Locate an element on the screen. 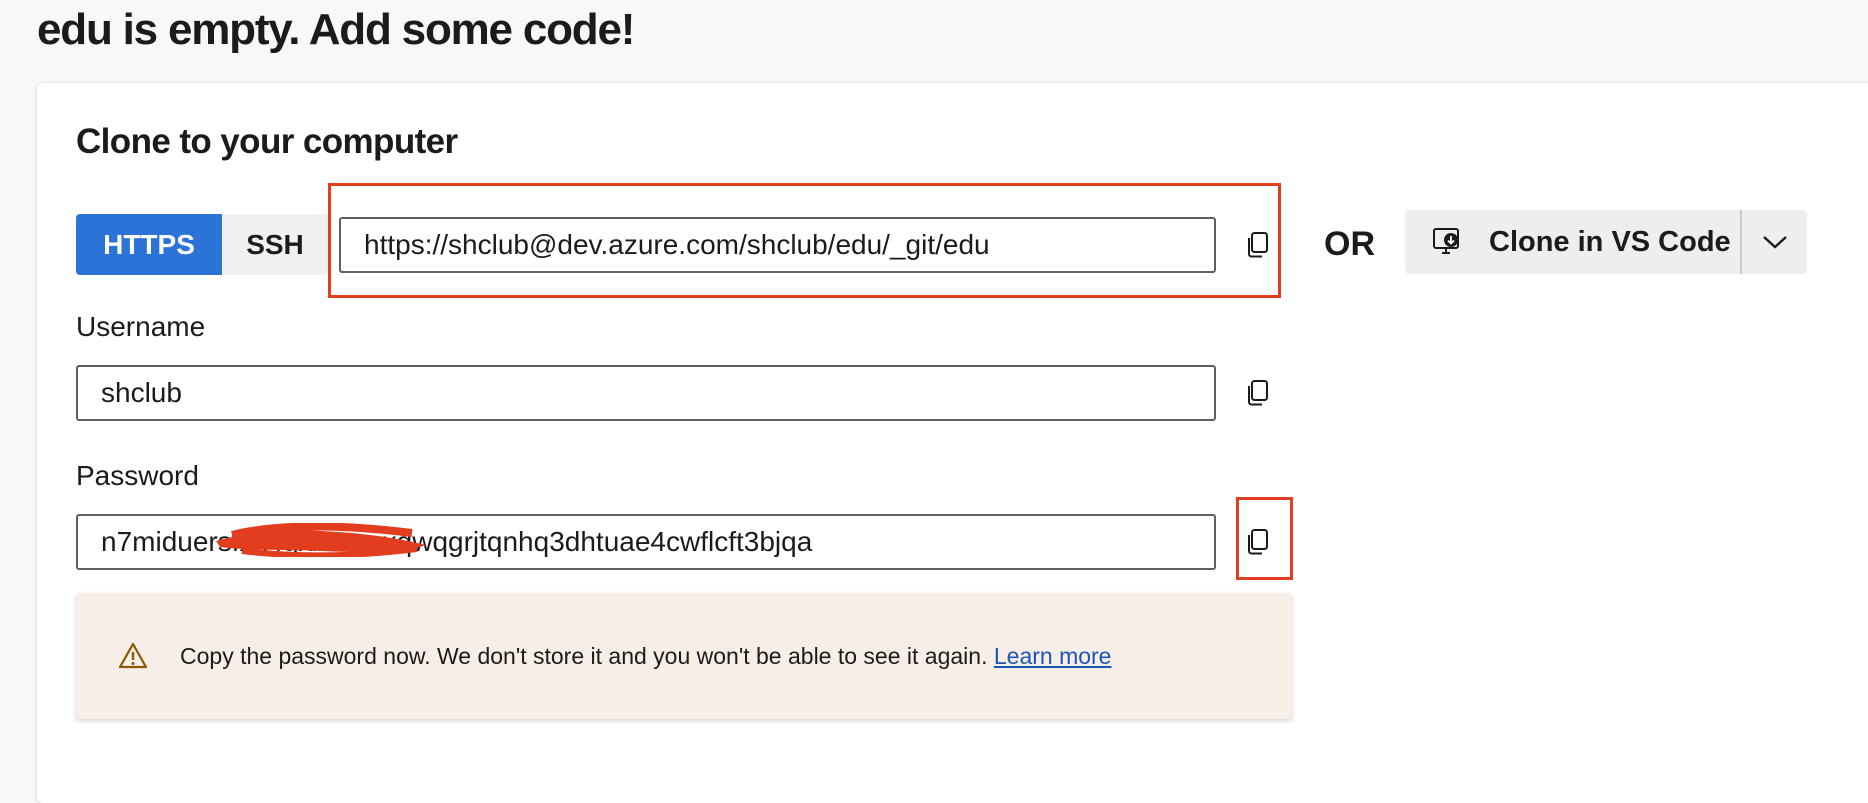 The width and height of the screenshot is (1868, 803). page-title: edu is empty. Add some code! is located at coordinates (336, 29).